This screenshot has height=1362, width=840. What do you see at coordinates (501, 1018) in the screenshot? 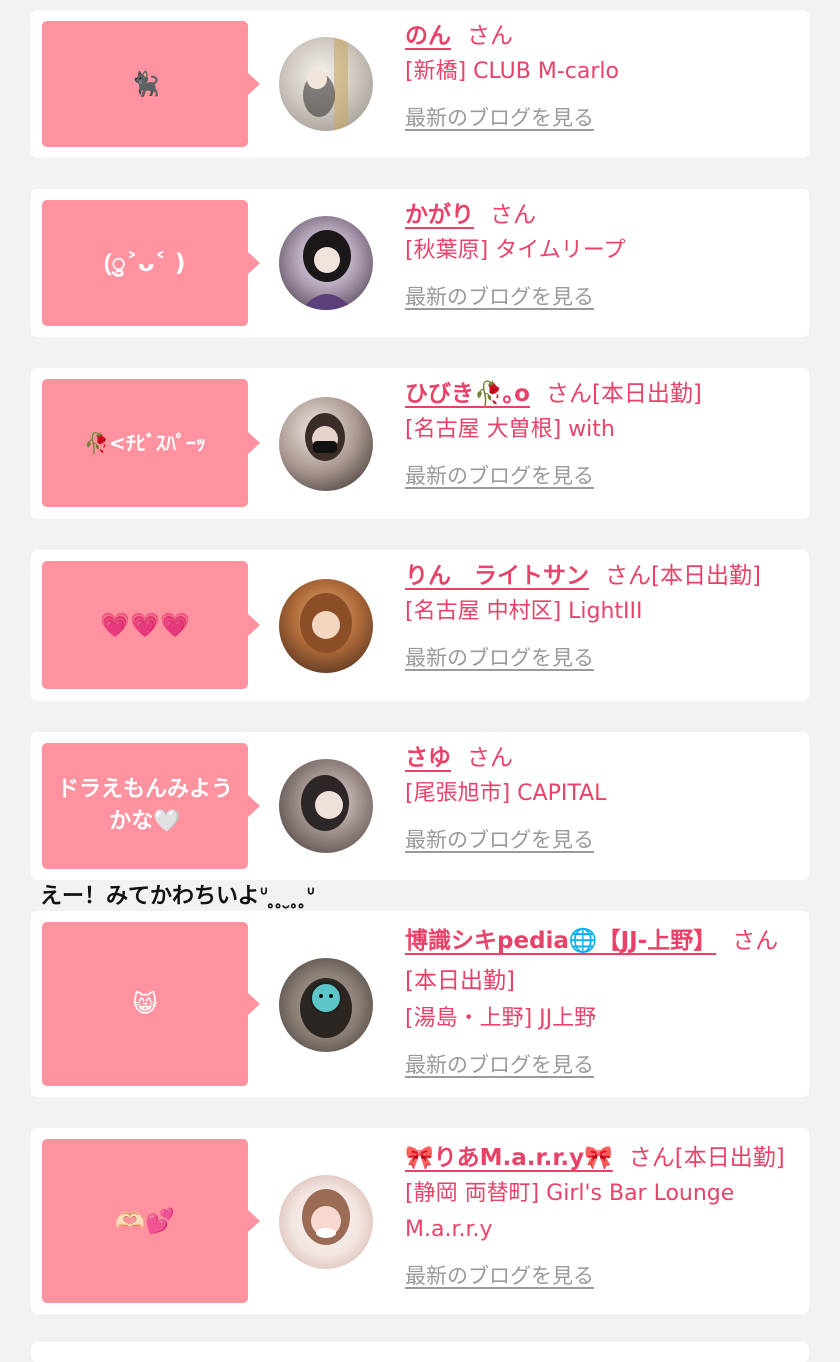
I see `shop-name: [湯島・上野] JJ上野` at bounding box center [501, 1018].